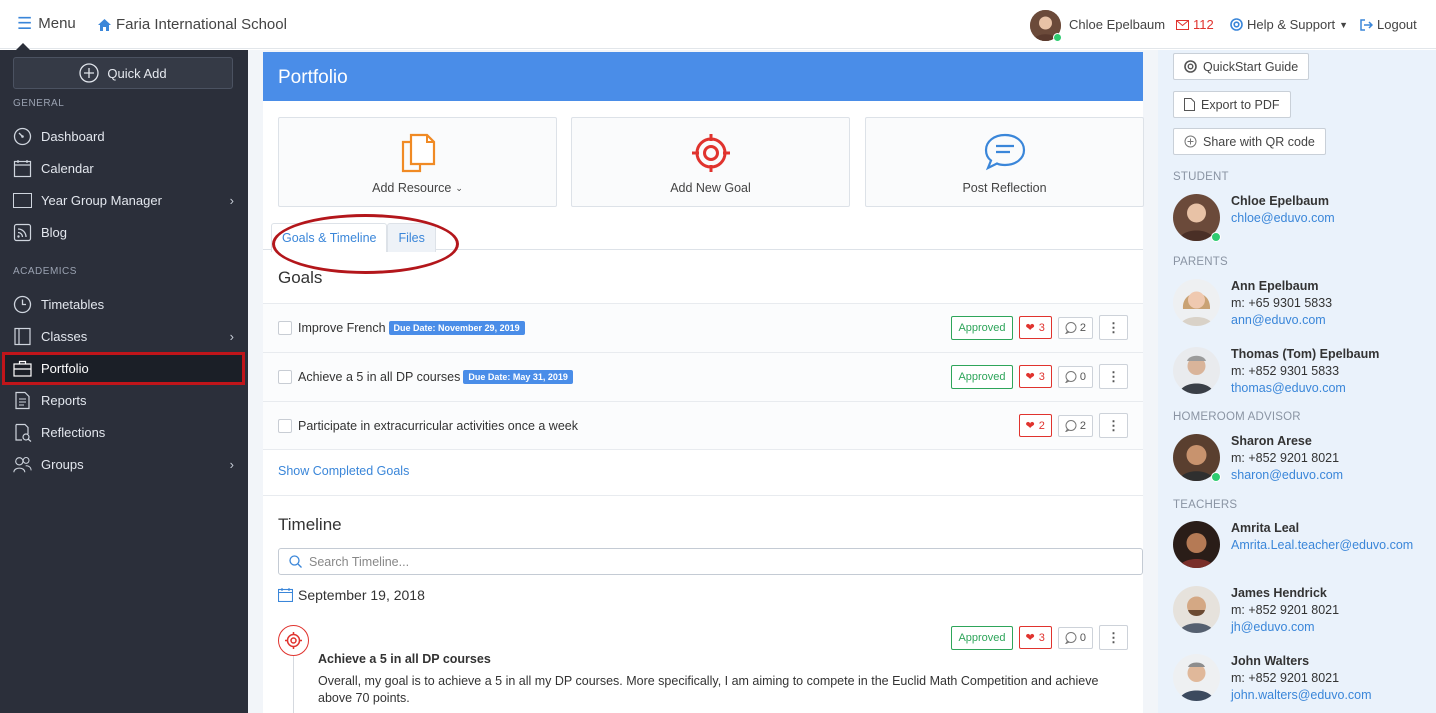  What do you see at coordinates (201, 24) in the screenshot?
I see `school-name: Faria International School` at bounding box center [201, 24].